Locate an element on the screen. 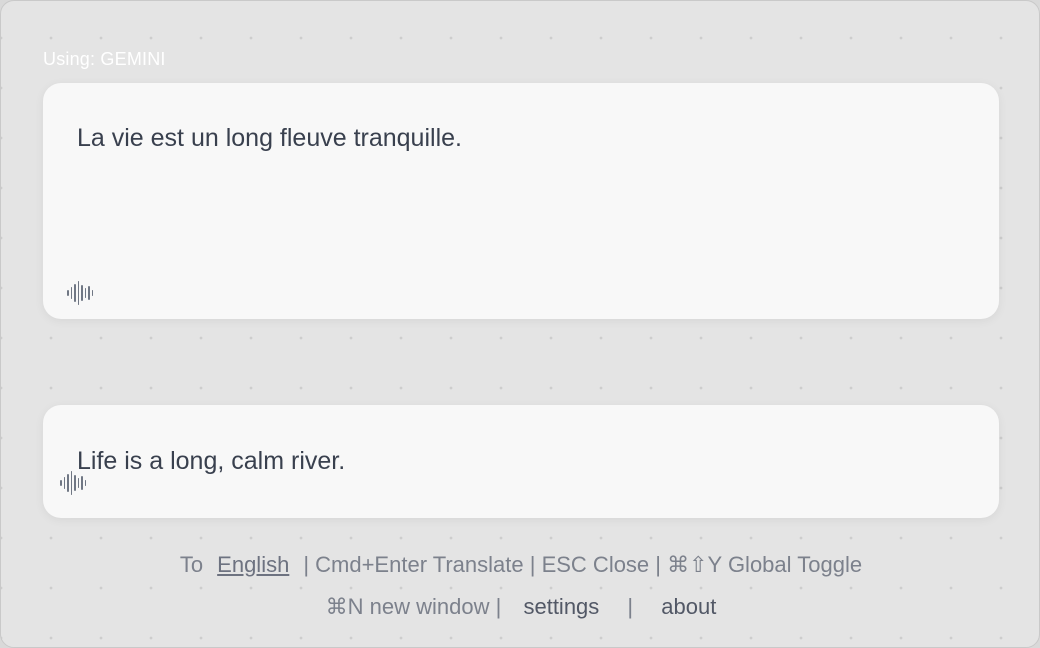 Image resolution: width=1040 pixels, height=648 pixels. translation-speak-waveform-icon is located at coordinates (73, 483).